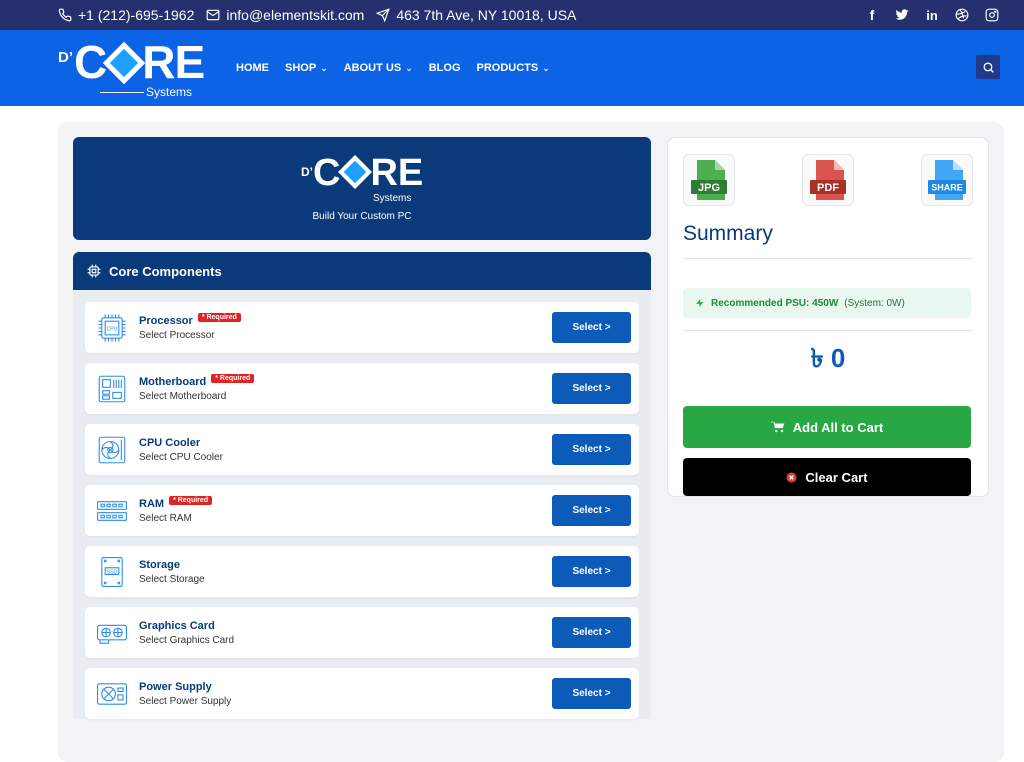 This screenshot has width=1024, height=762. What do you see at coordinates (372, 68) in the screenshot?
I see `nav-about-label: ABOUT US` at bounding box center [372, 68].